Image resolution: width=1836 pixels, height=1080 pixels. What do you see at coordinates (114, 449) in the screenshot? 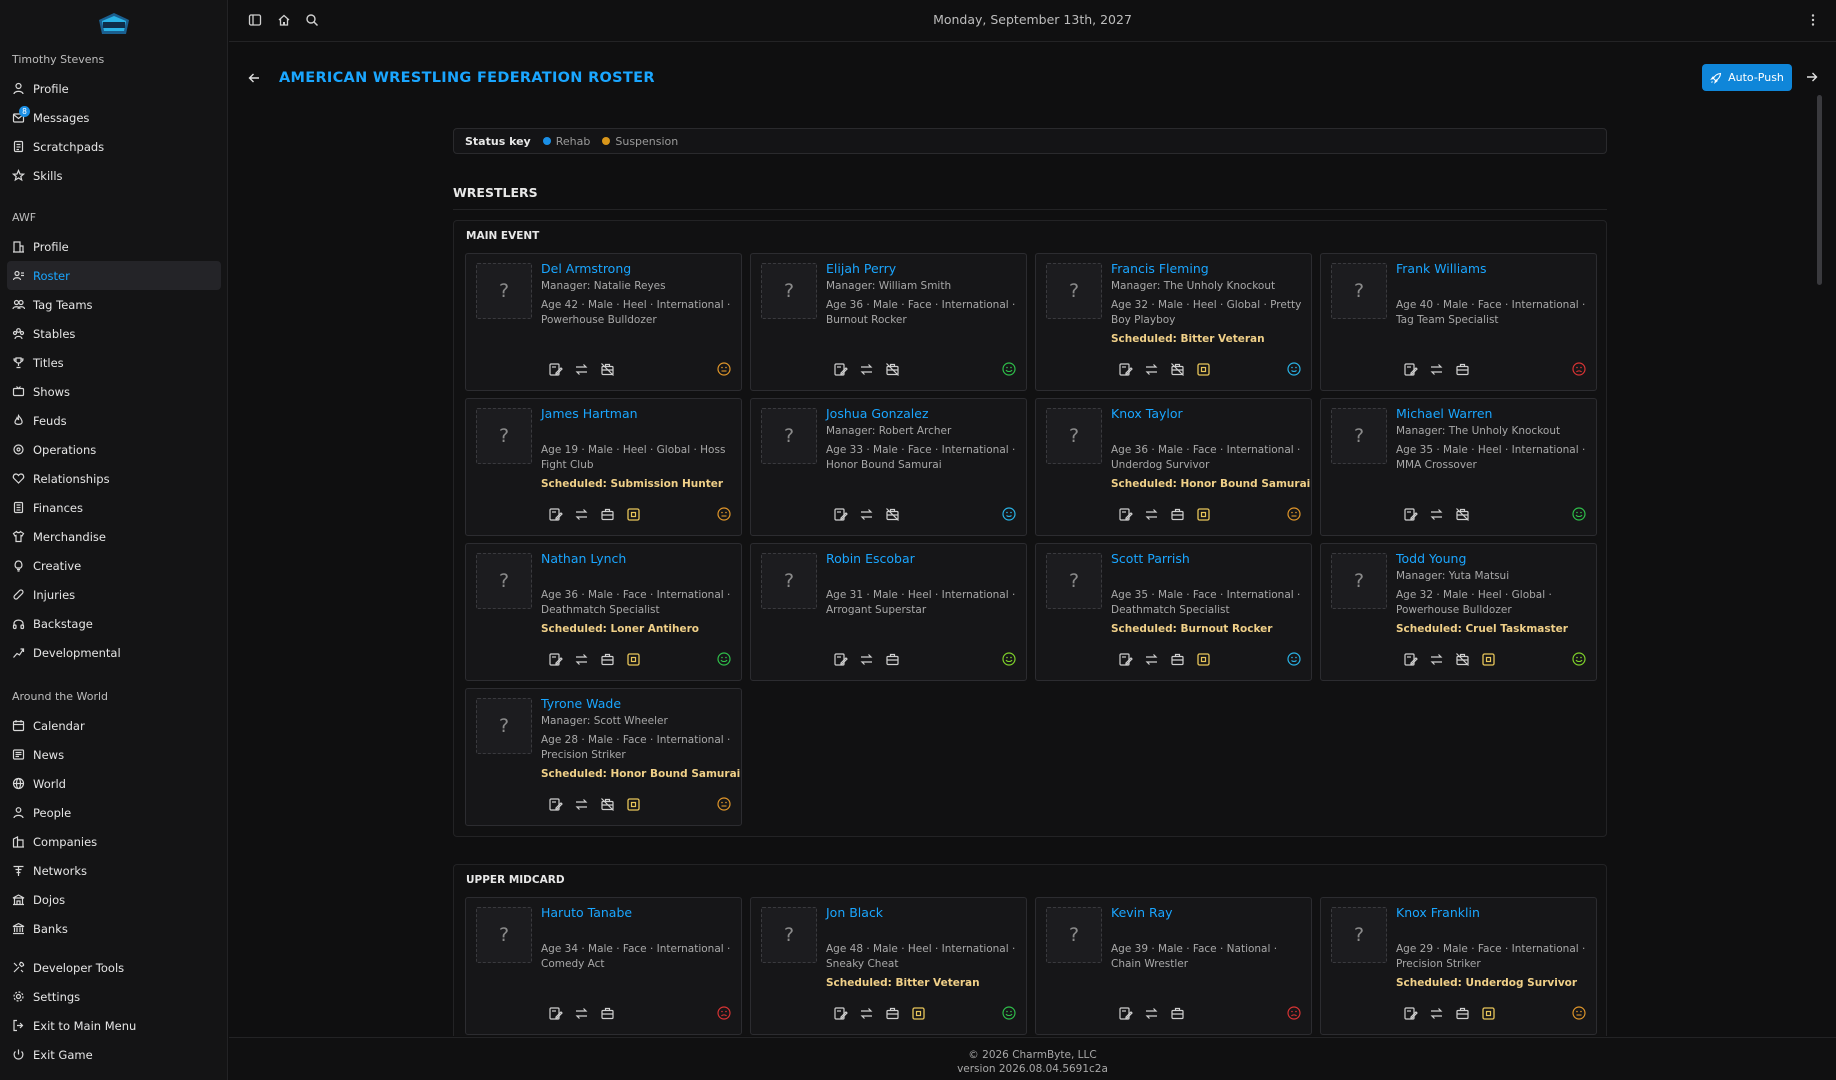
I see `sidebar-item-company-operations: Operations` at bounding box center [114, 449].